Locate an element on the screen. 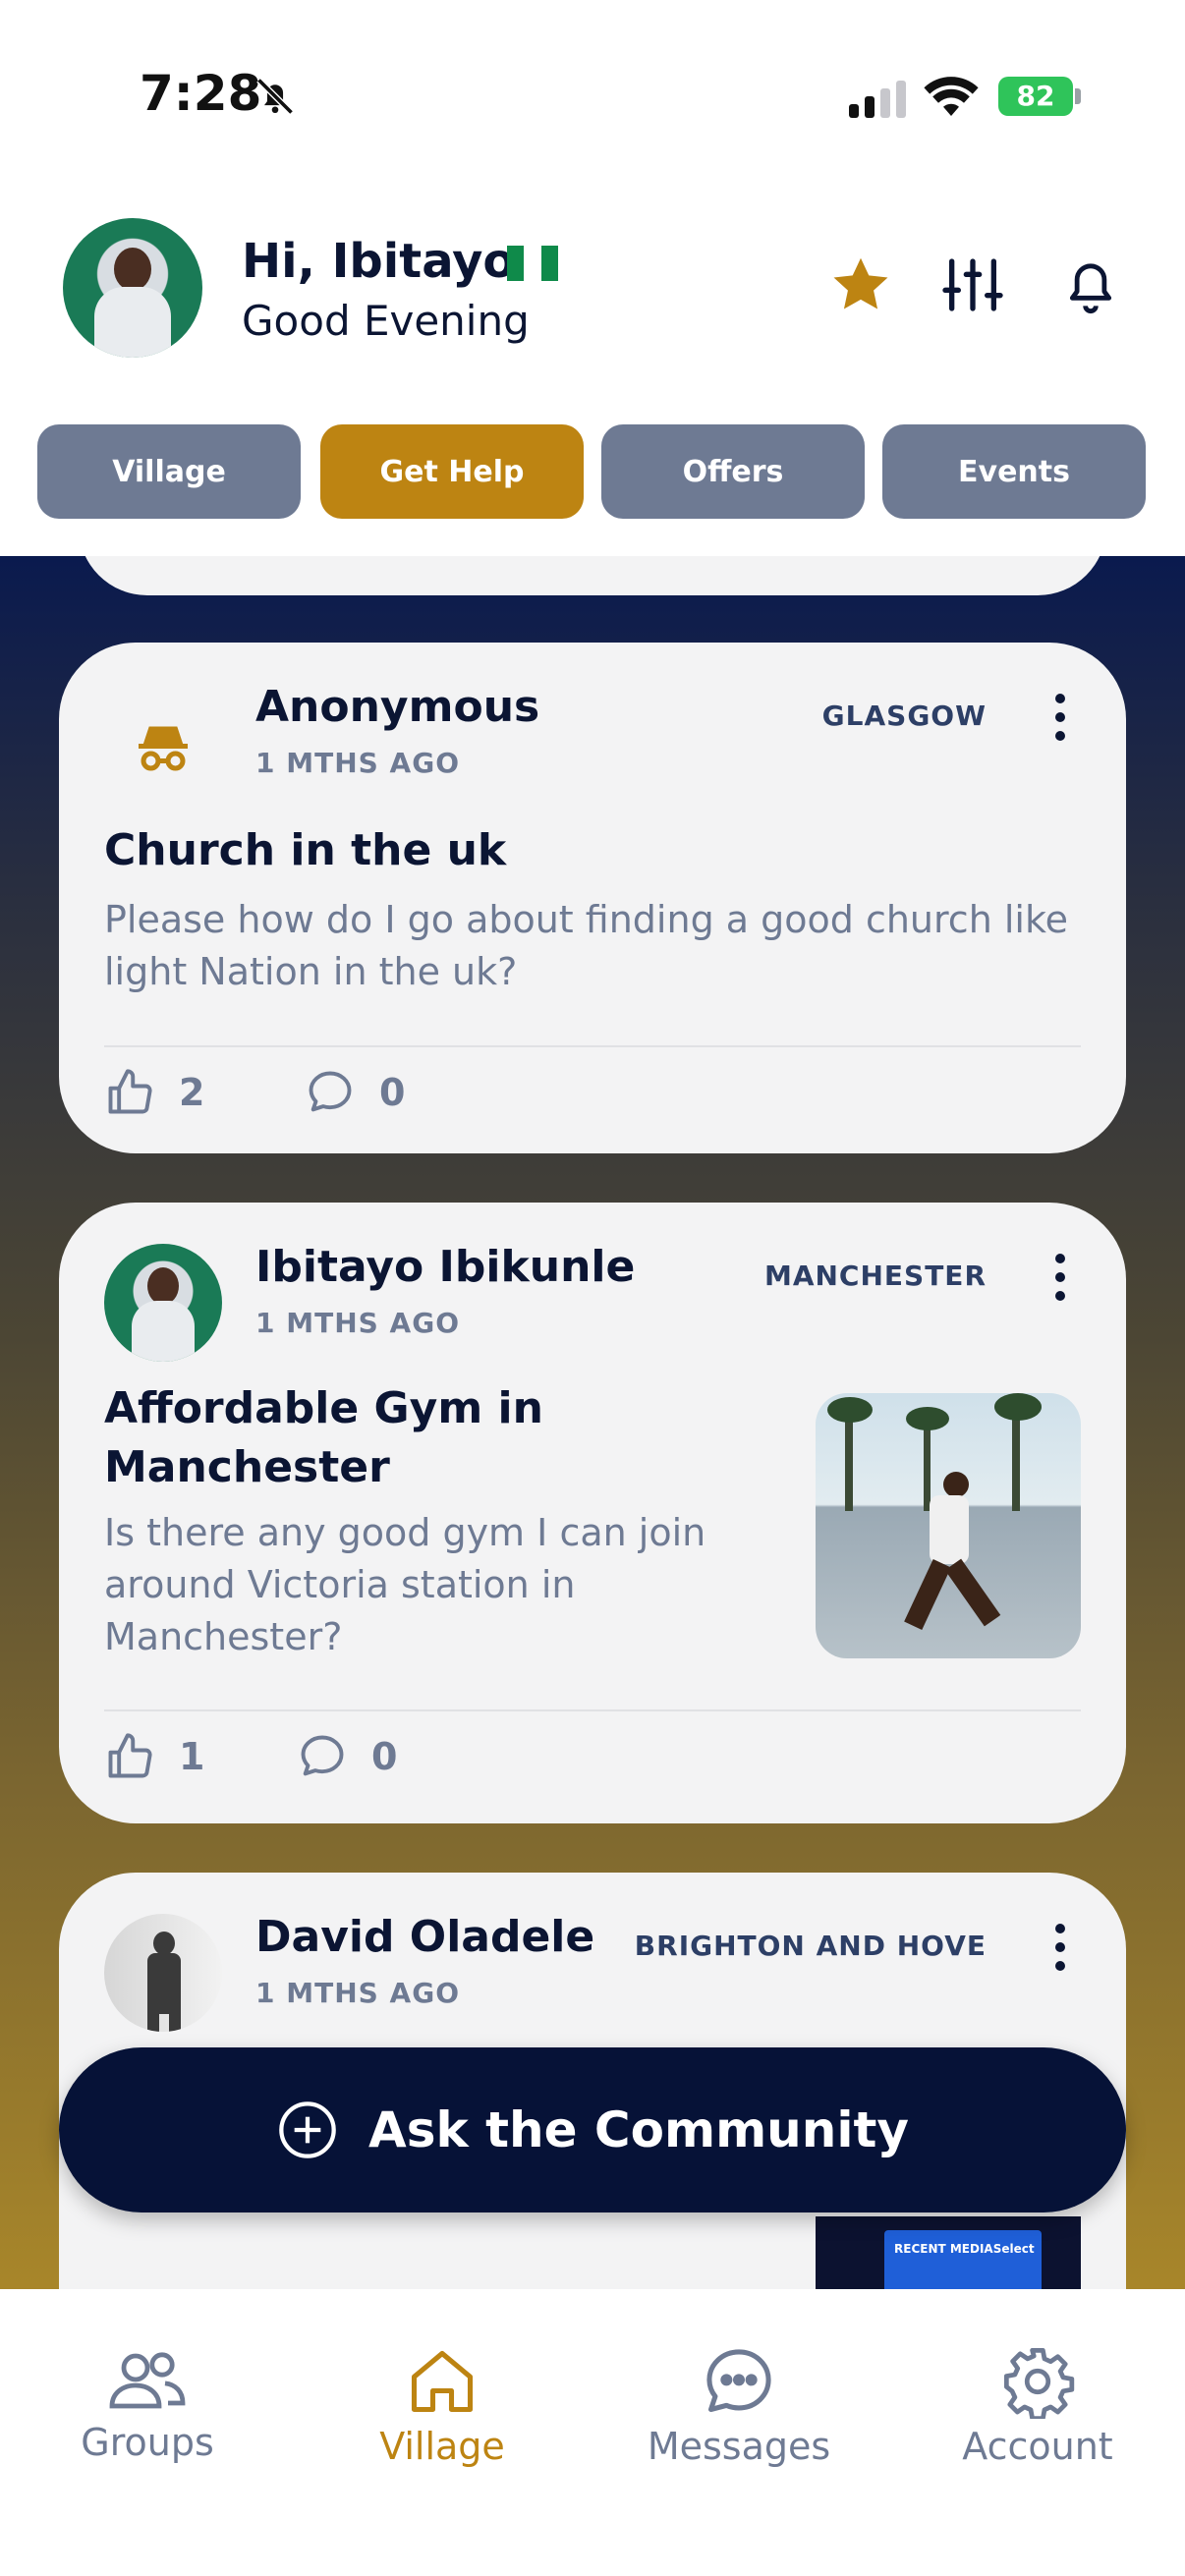 The height and width of the screenshot is (2576, 1185). post-card-partial is located at coordinates (592, 575).